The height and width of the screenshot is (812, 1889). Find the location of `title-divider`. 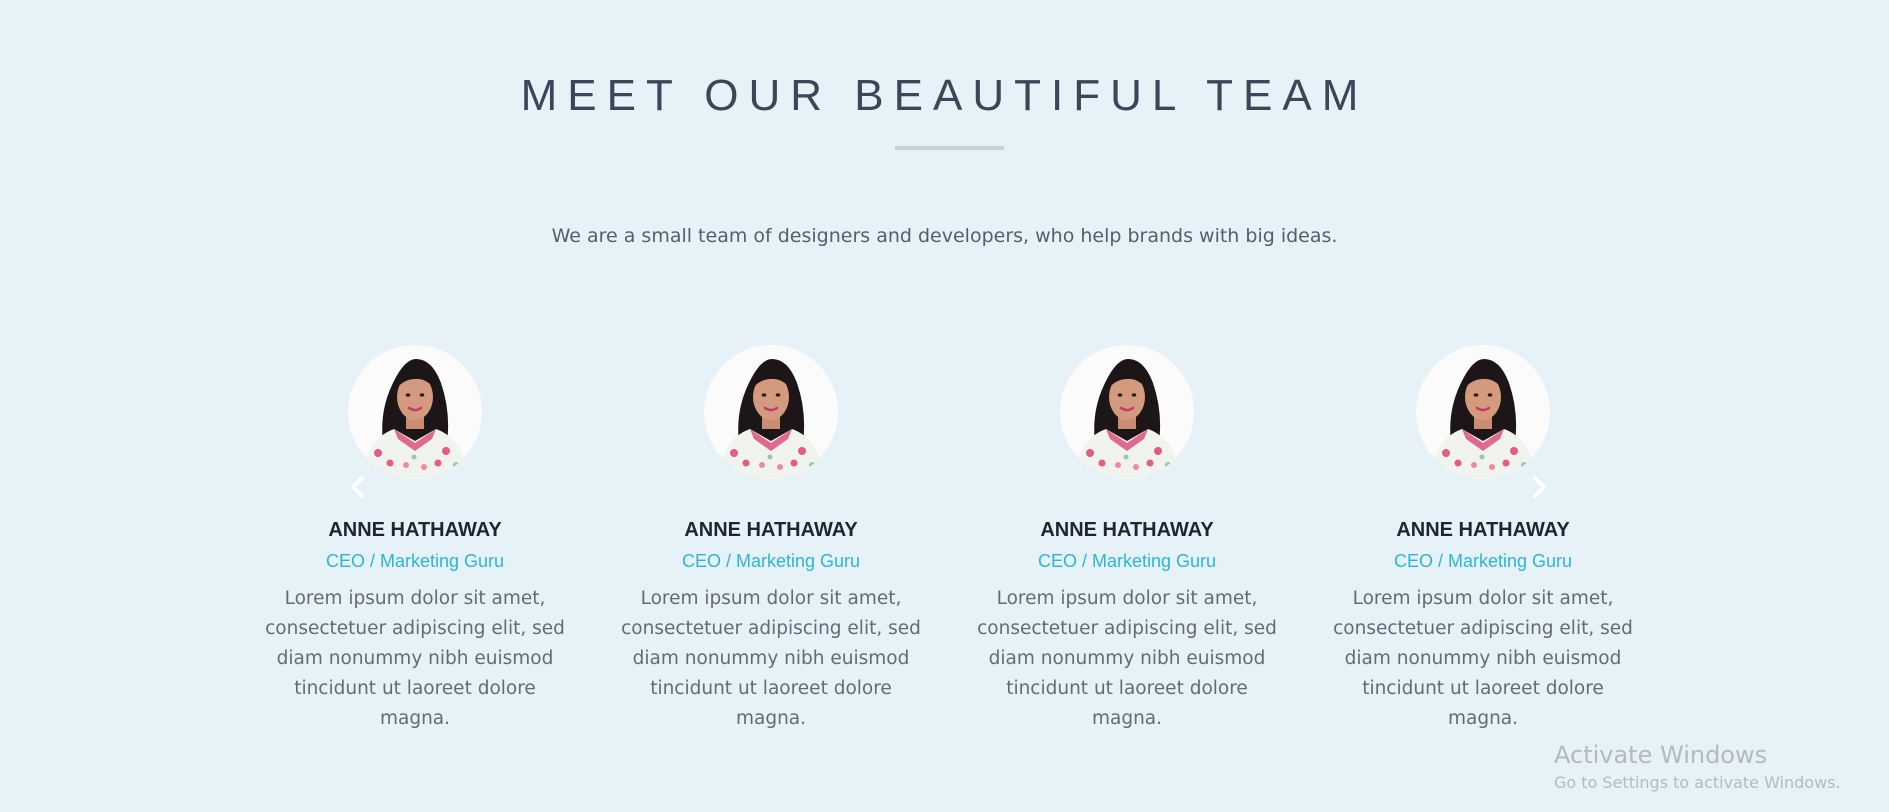

title-divider is located at coordinates (949, 148).